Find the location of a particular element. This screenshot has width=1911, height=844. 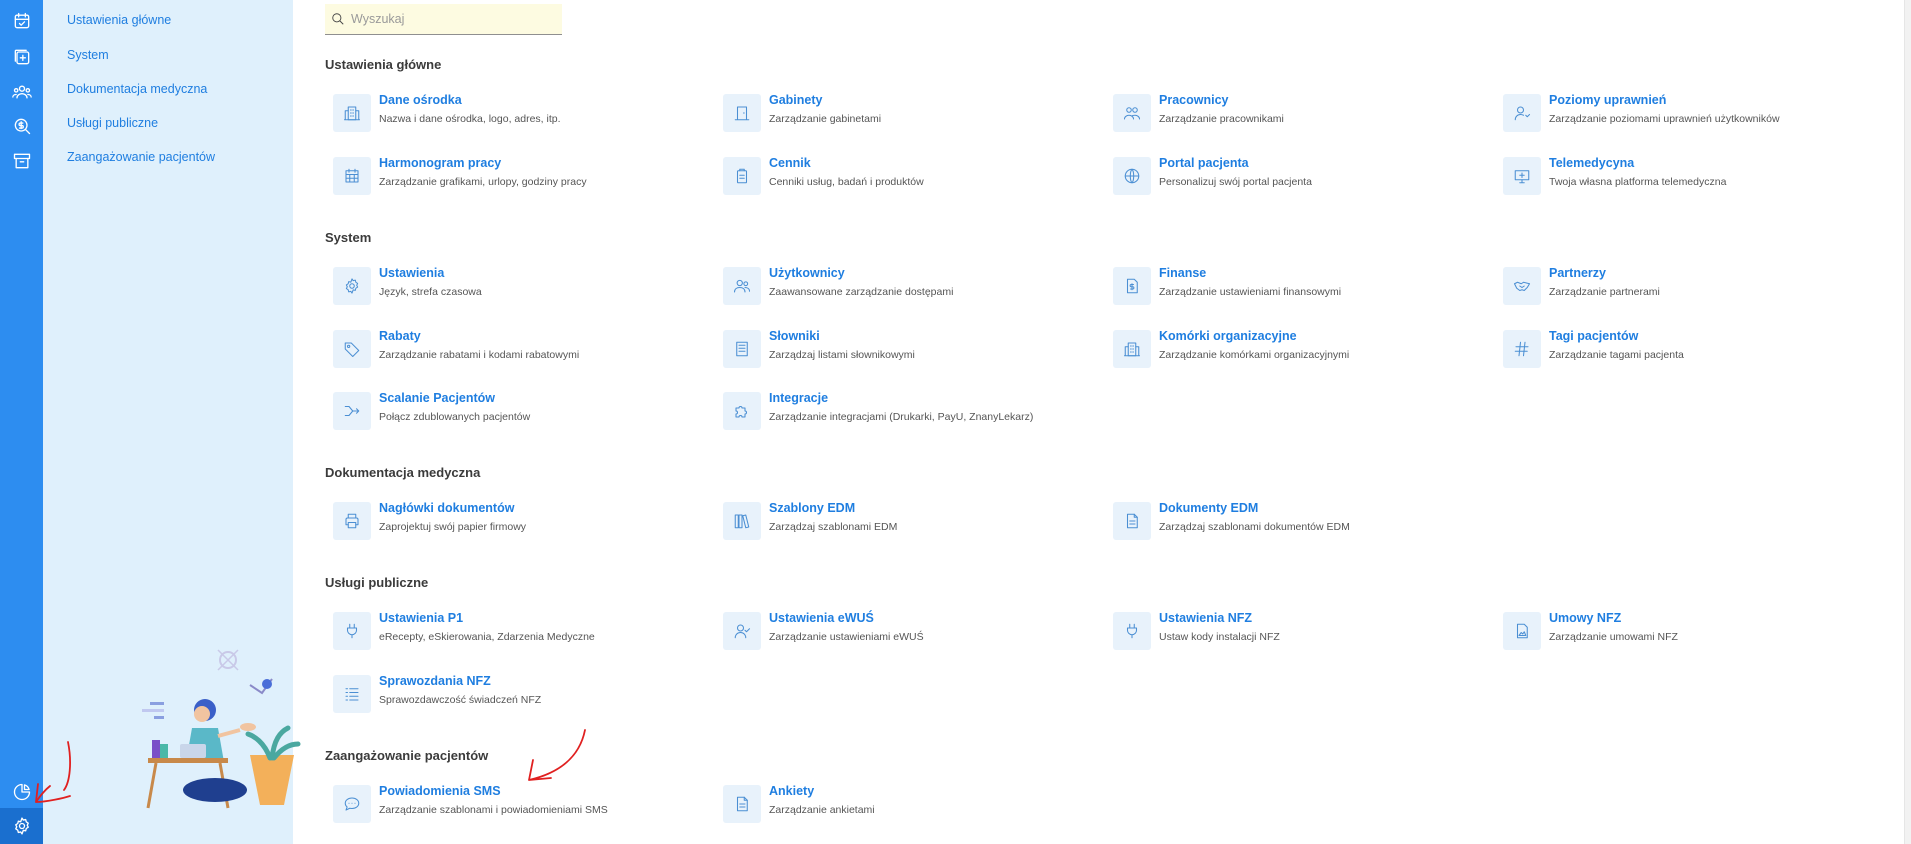

search-icon is located at coordinates (338, 19).